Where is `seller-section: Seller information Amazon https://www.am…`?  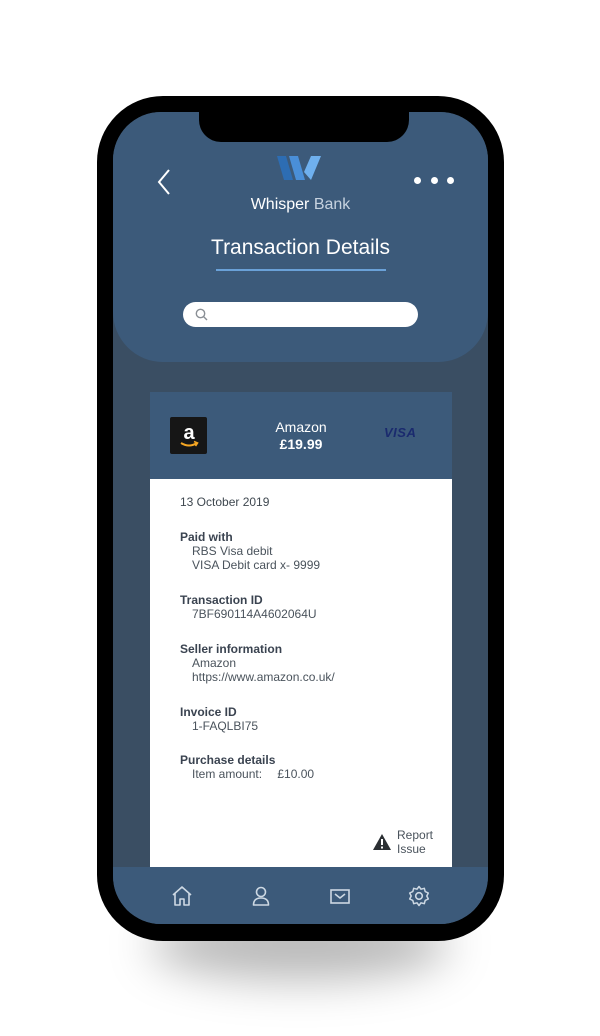 seller-section: Seller information Amazon https://www.am… is located at coordinates (257, 663).